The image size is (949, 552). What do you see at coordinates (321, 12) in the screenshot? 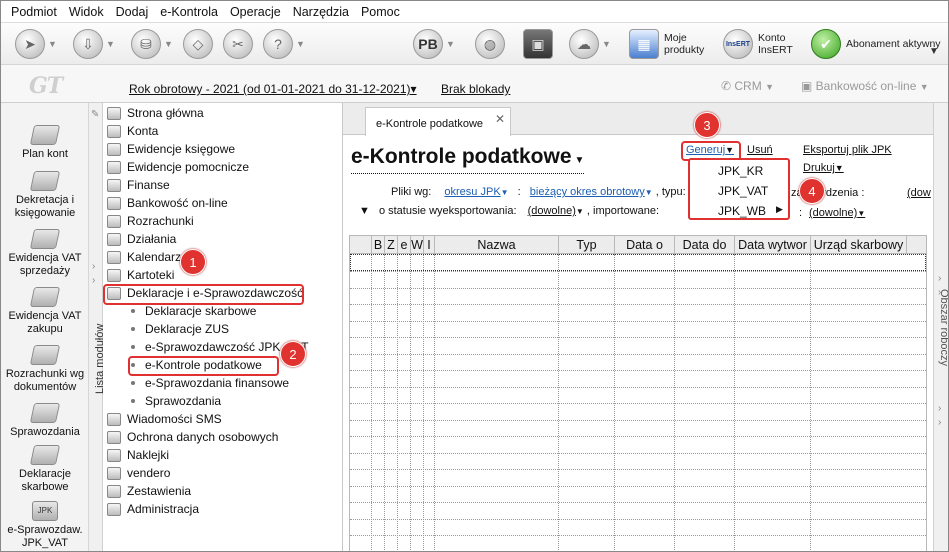
I see `menu-narzedzia: Narzędzia` at bounding box center [321, 12].